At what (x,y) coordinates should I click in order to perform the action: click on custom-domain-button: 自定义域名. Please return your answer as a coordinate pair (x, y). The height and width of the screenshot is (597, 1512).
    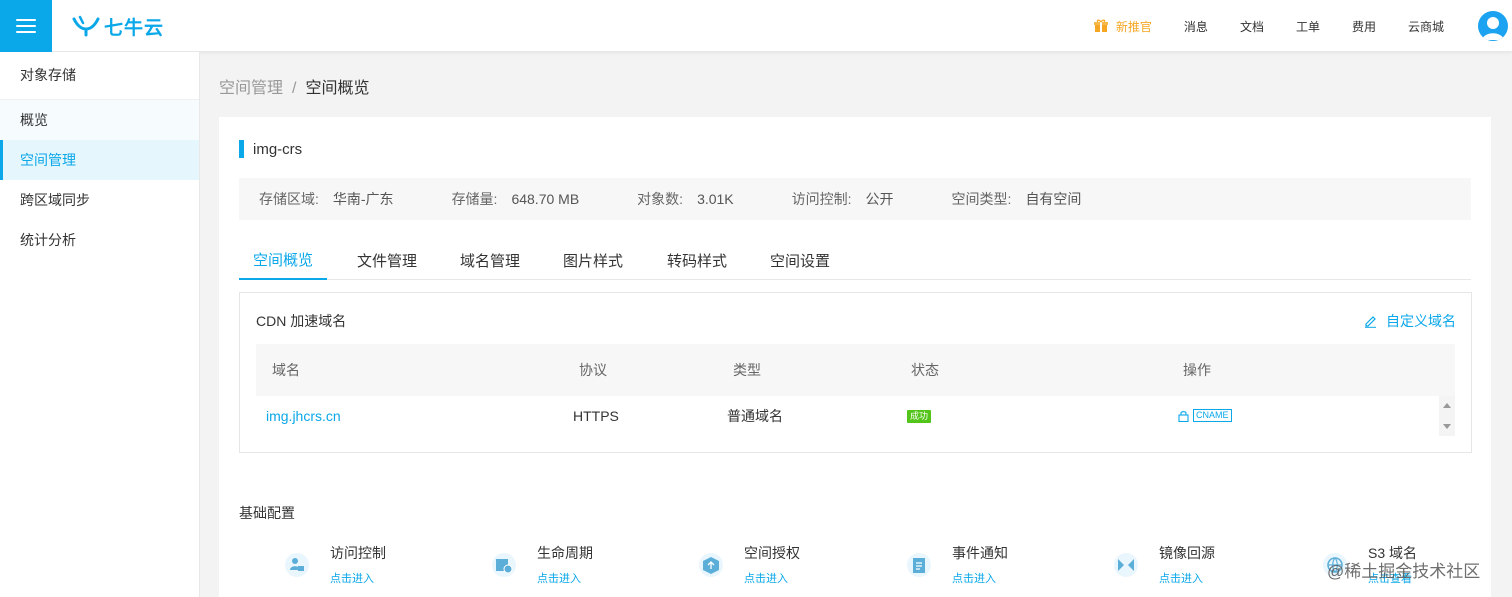
    Looking at the image, I should click on (1410, 321).